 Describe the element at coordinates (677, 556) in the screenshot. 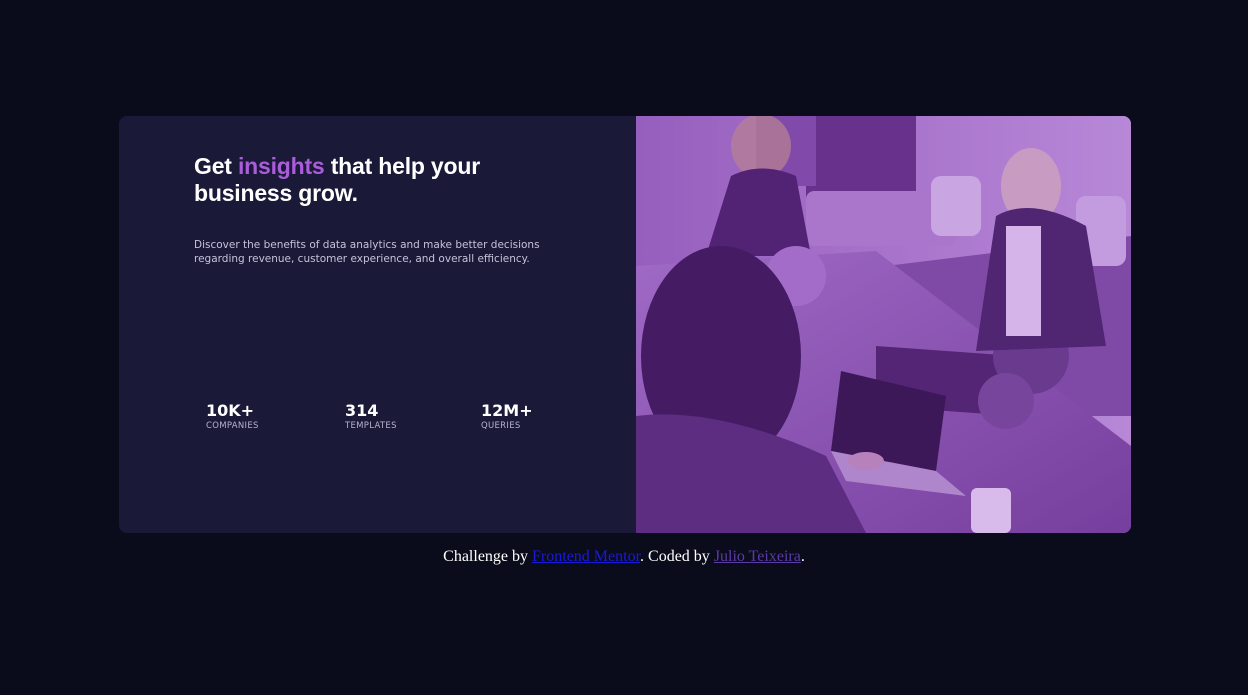

I see `footer-middle: . Coded by` at that location.